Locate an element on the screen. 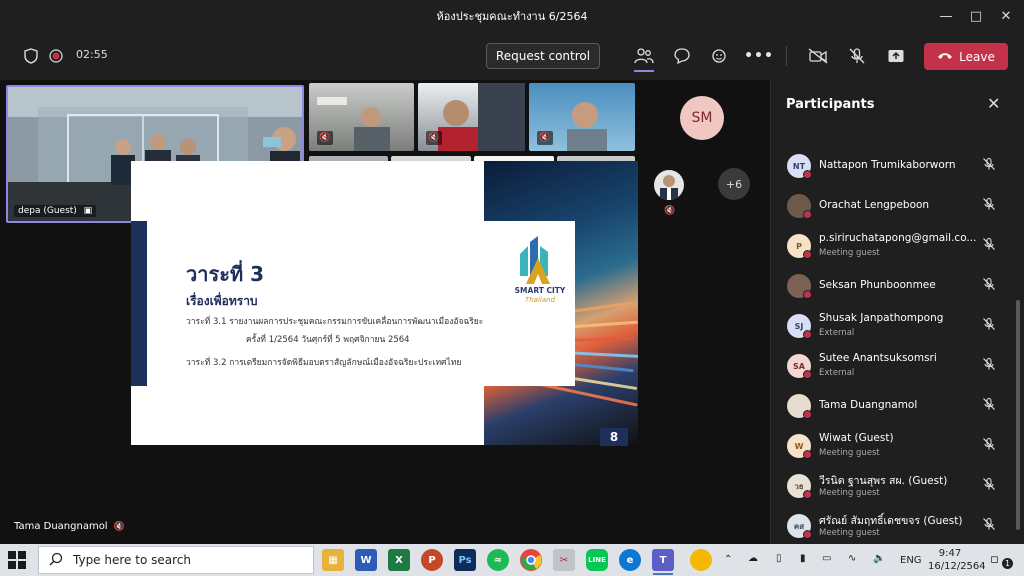 This screenshot has width=1024, height=576. panel-title: Participants is located at coordinates (830, 104).